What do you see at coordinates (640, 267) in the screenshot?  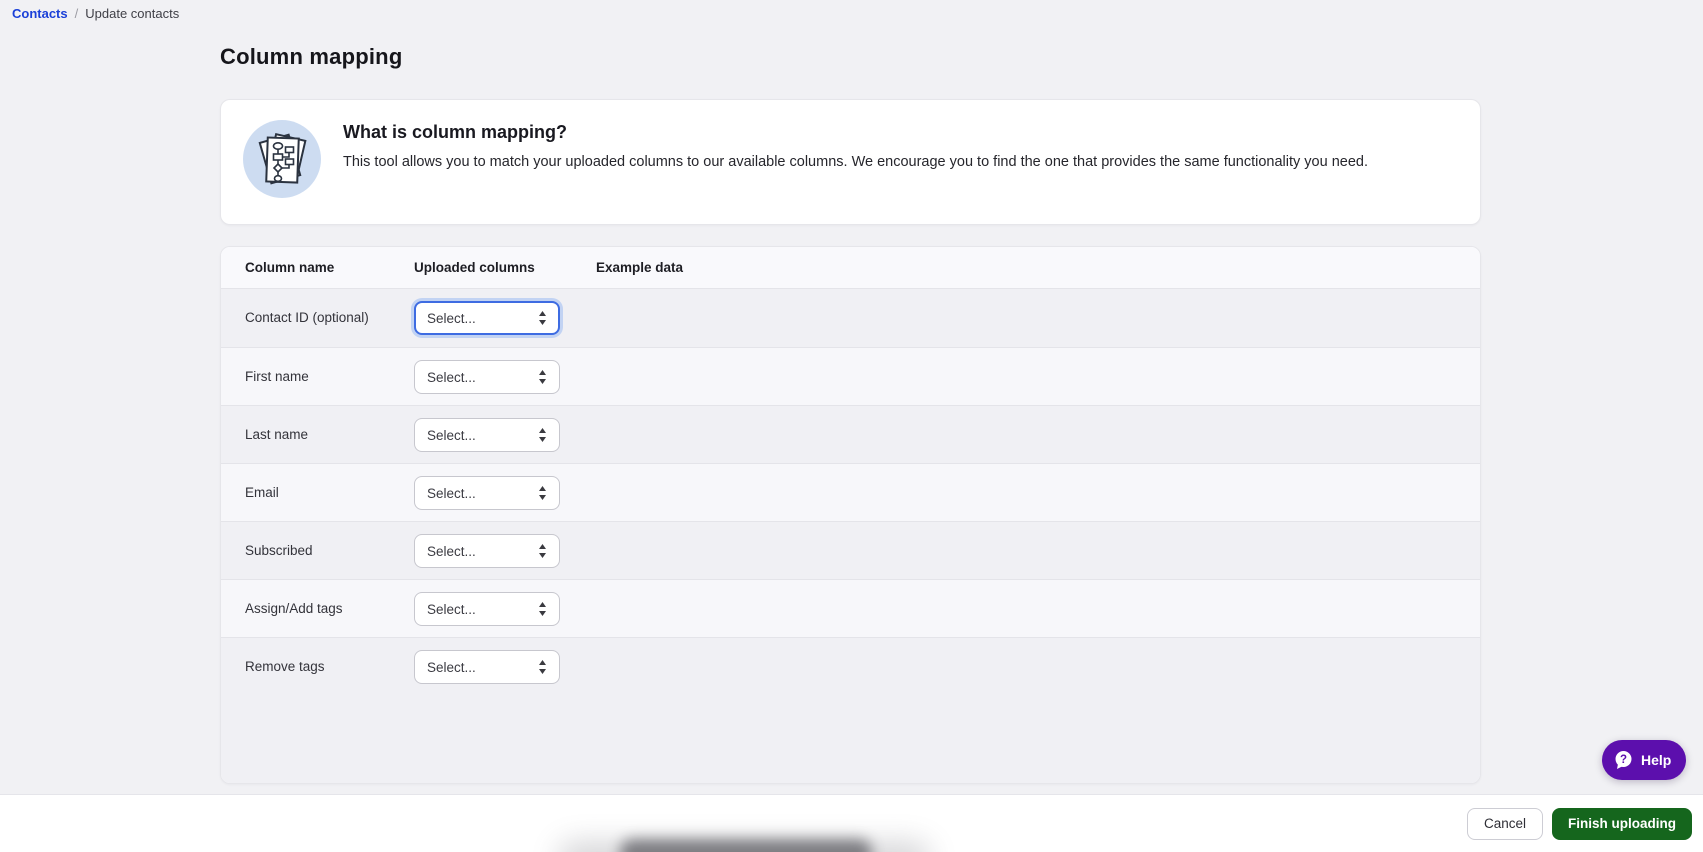 I see `header-example-data: Example data` at bounding box center [640, 267].